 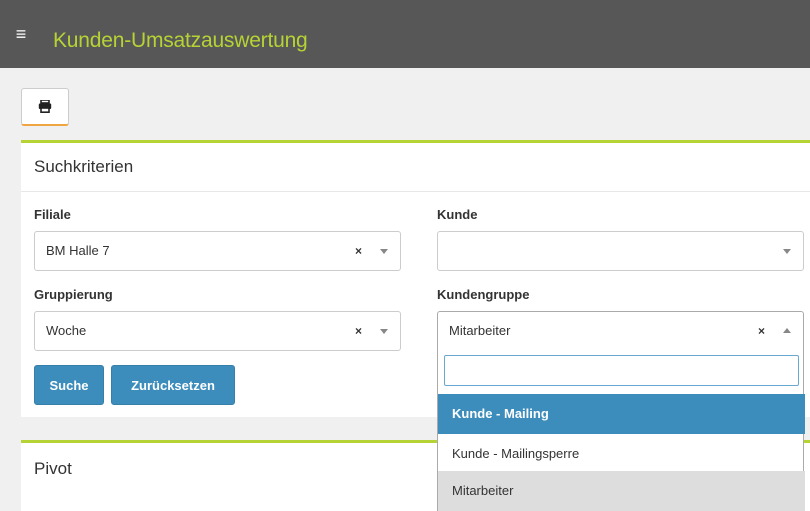 What do you see at coordinates (217, 331) in the screenshot?
I see `gruppierung-select: Woche ×` at bounding box center [217, 331].